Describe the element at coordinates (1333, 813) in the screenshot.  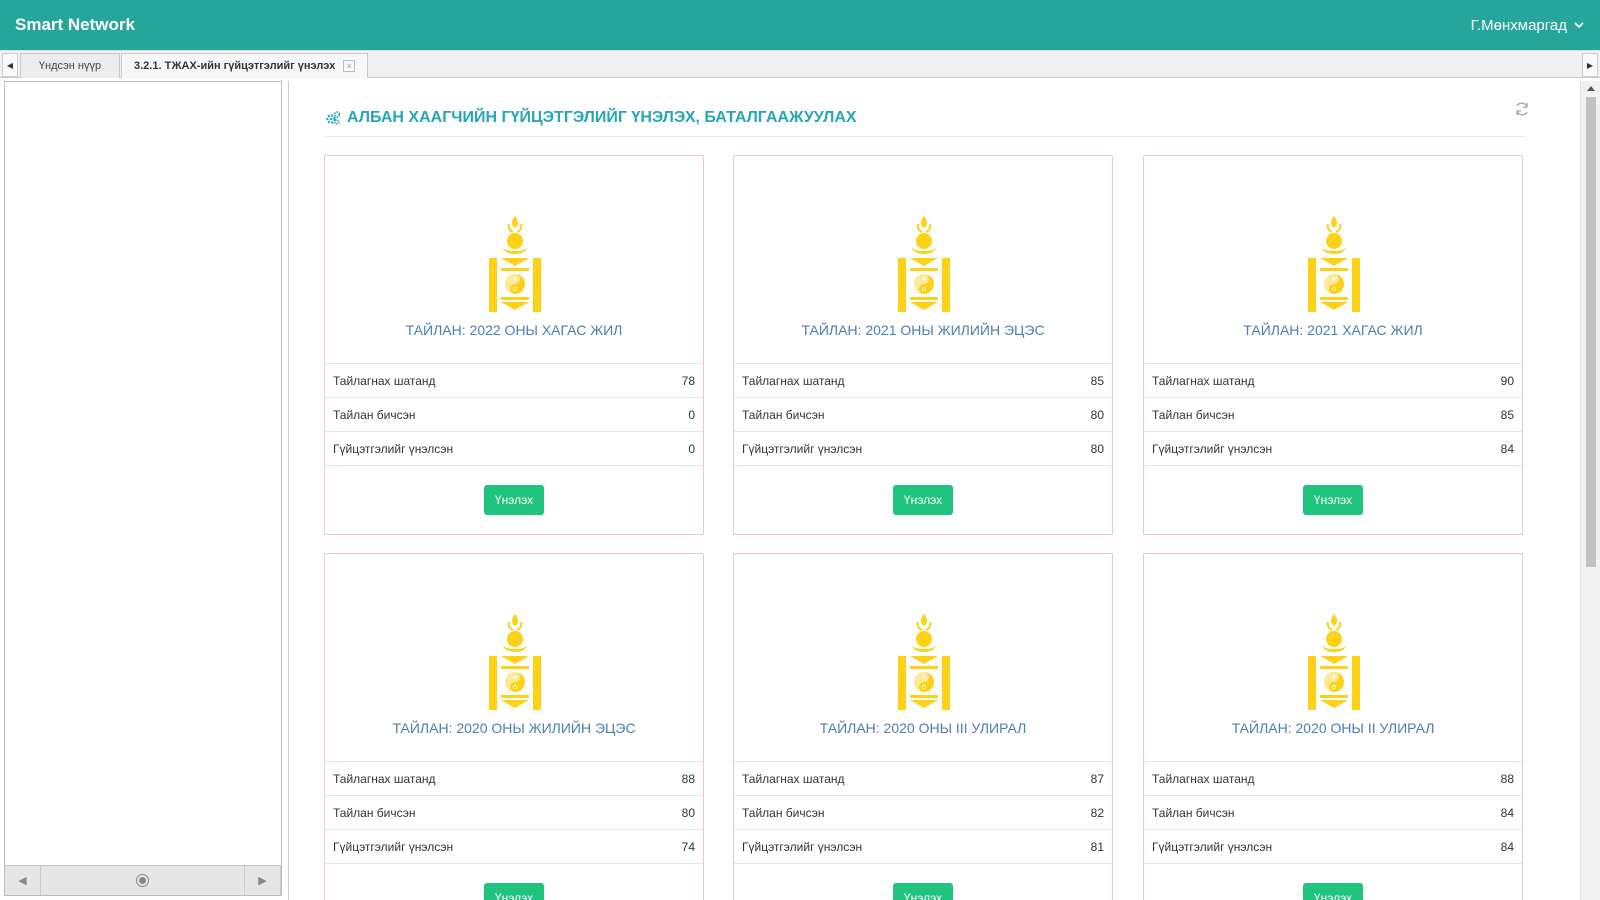
I see `stat-row-written: Тайлан бичсэн 84` at that location.